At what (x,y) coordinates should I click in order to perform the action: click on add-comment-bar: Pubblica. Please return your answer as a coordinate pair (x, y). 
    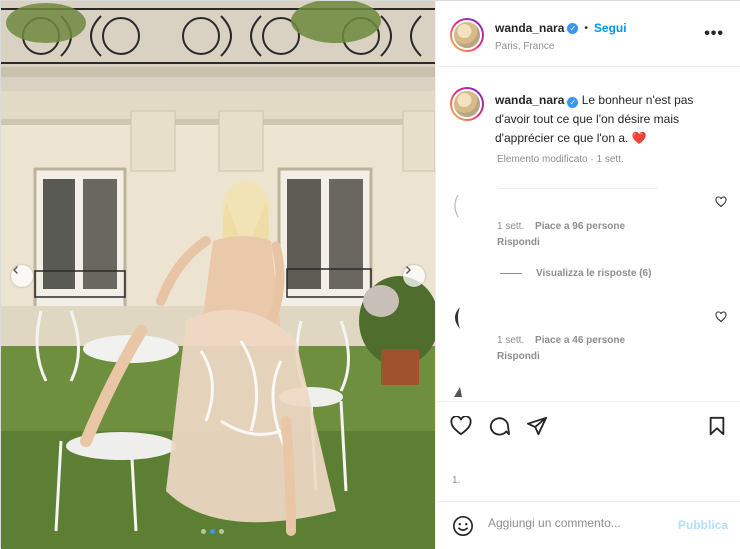
    Looking at the image, I should click on (588, 525).